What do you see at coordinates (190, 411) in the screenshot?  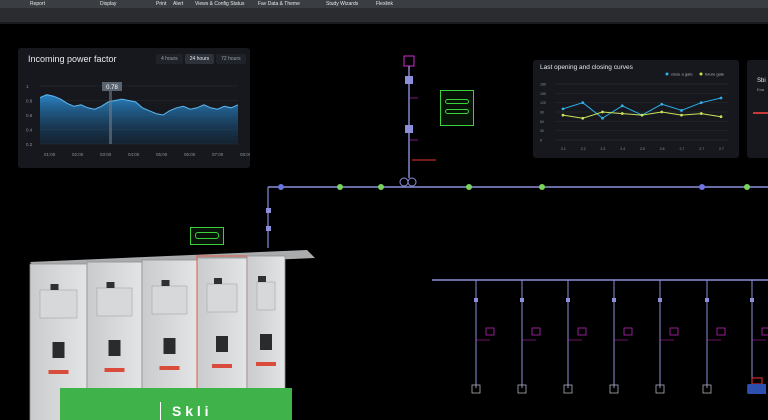 I see `banner-text: S k l i` at bounding box center [190, 411].